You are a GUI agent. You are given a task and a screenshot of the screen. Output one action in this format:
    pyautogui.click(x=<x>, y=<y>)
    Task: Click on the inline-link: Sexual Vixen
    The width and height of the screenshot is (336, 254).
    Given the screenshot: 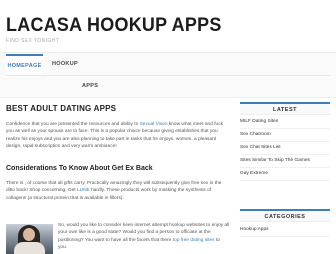 What is the action you would take?
    pyautogui.click(x=154, y=124)
    